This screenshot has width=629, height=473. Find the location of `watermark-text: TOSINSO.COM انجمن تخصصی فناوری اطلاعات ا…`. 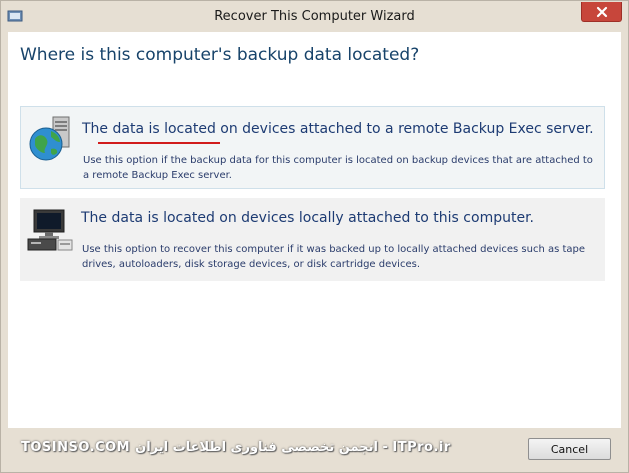

watermark-text: TOSINSO.COM انجمن تخصصی فناوری اطلاعات ا… is located at coordinates (236, 447).